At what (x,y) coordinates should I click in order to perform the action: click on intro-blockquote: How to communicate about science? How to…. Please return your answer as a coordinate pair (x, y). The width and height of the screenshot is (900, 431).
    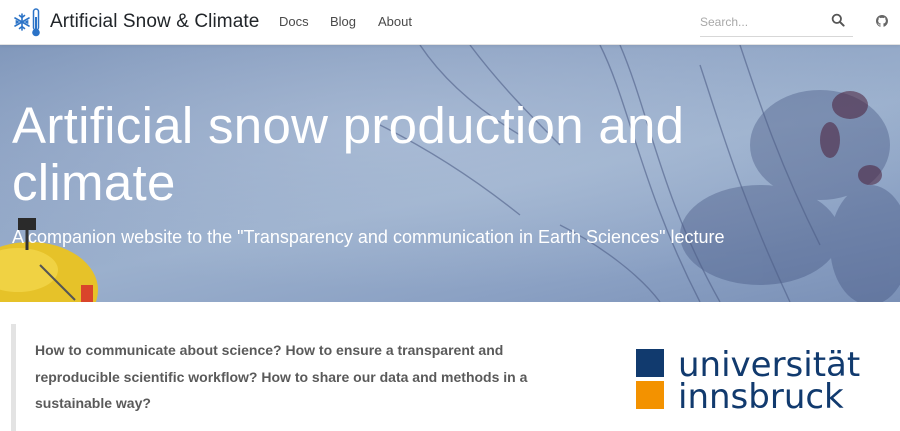
    Looking at the image, I should click on (273, 377).